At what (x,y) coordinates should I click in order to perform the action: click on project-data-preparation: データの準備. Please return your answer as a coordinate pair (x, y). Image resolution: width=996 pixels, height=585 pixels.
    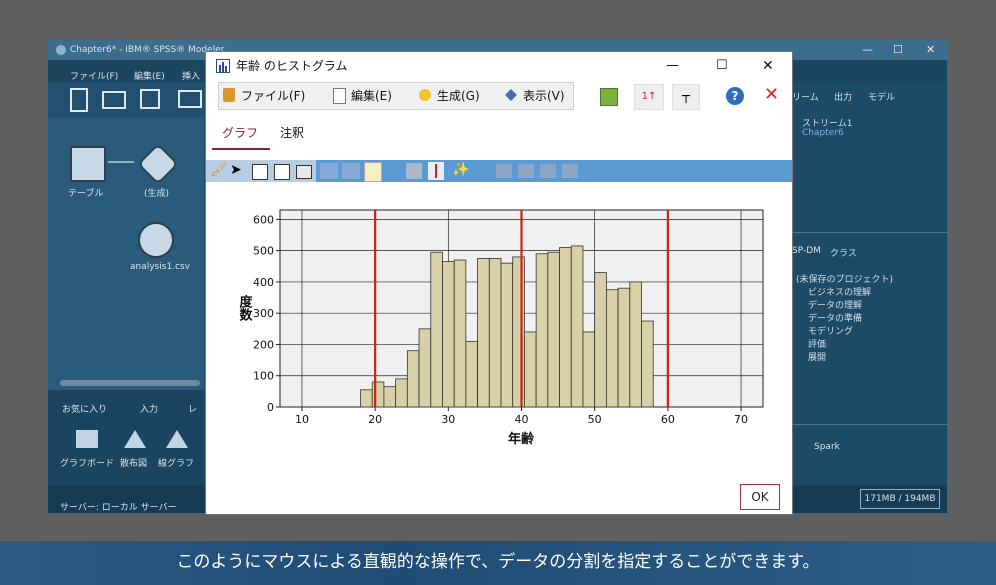
    Looking at the image, I should click on (835, 317).